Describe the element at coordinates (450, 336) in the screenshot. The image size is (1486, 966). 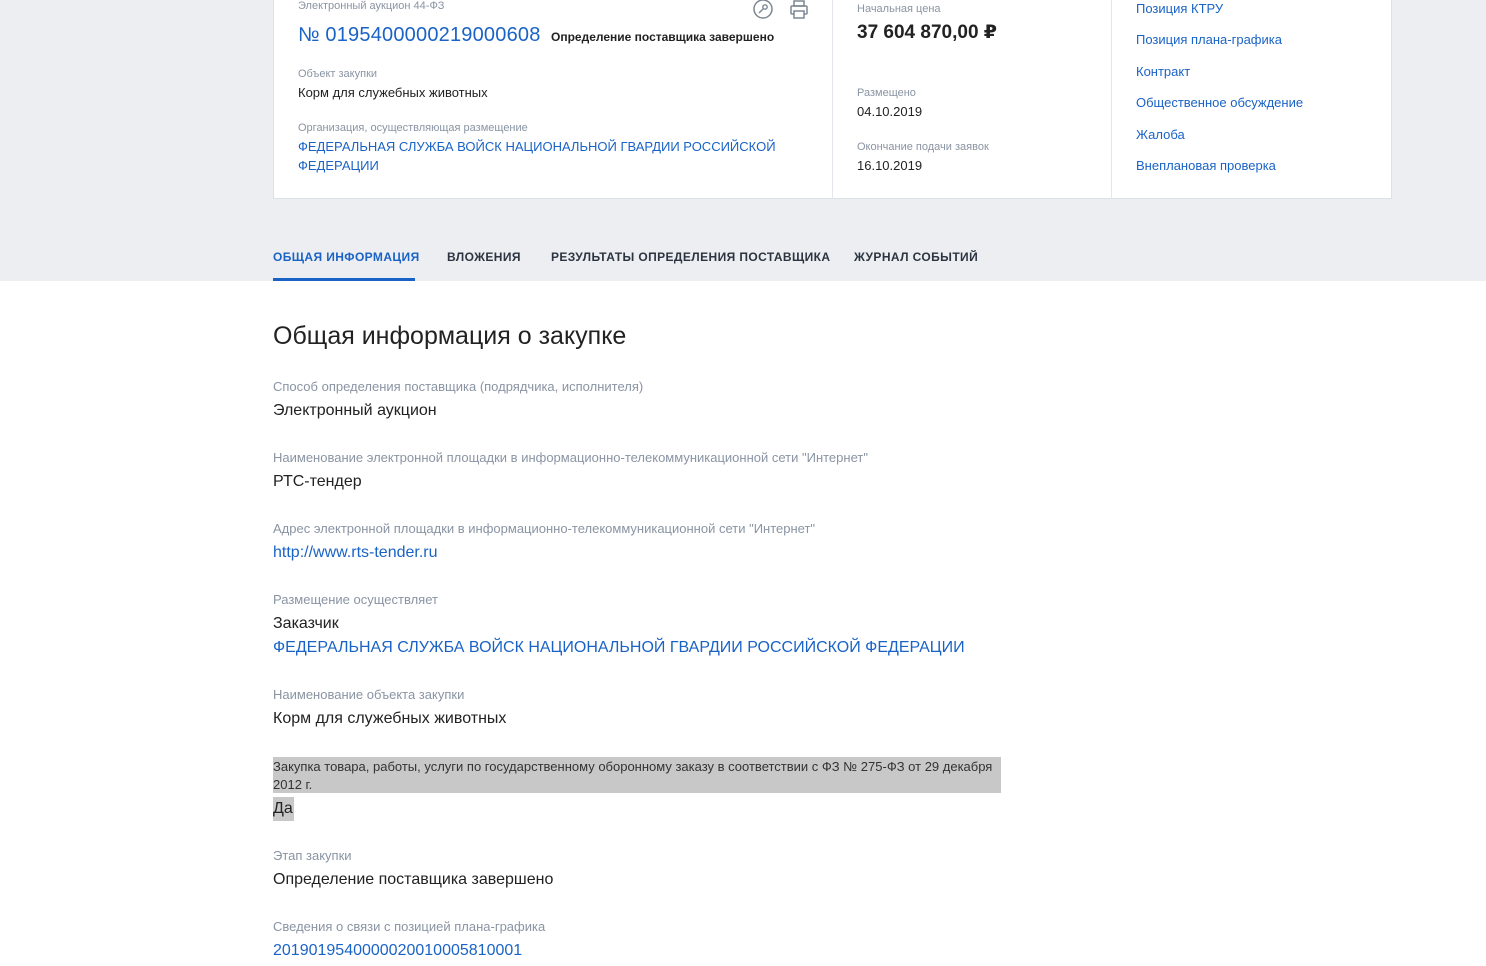
I see `section-title: Общая информация о закупке` at that location.